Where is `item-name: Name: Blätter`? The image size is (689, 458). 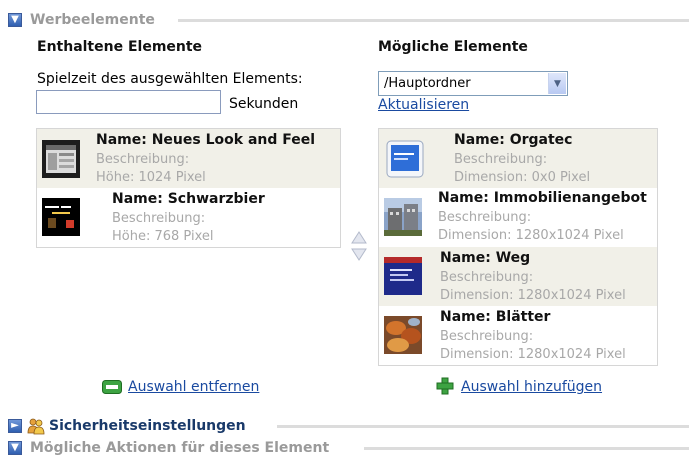 item-name: Name: Blätter is located at coordinates (495, 317).